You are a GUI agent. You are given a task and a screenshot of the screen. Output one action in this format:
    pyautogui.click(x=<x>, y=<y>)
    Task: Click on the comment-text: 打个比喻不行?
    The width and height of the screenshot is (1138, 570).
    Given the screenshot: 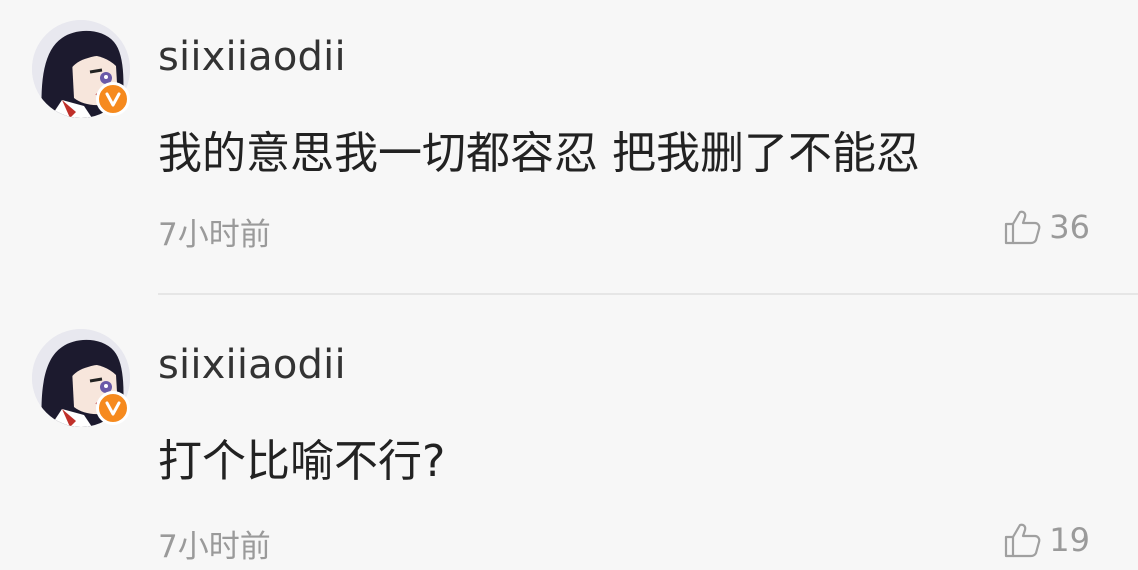 What is the action you would take?
    pyautogui.click(x=302, y=461)
    